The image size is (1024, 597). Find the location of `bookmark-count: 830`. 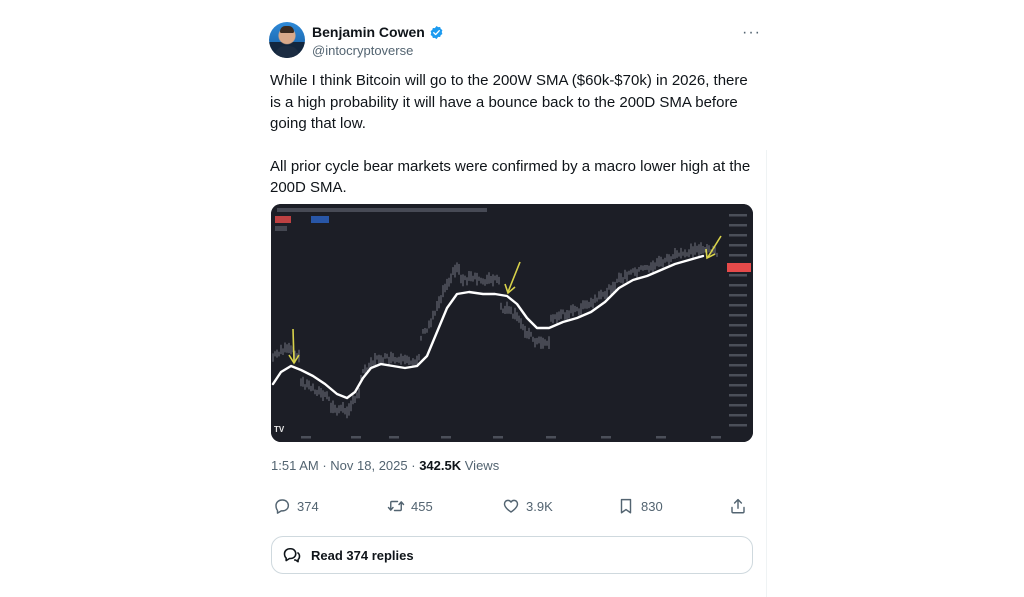

bookmark-count: 830 is located at coordinates (652, 506).